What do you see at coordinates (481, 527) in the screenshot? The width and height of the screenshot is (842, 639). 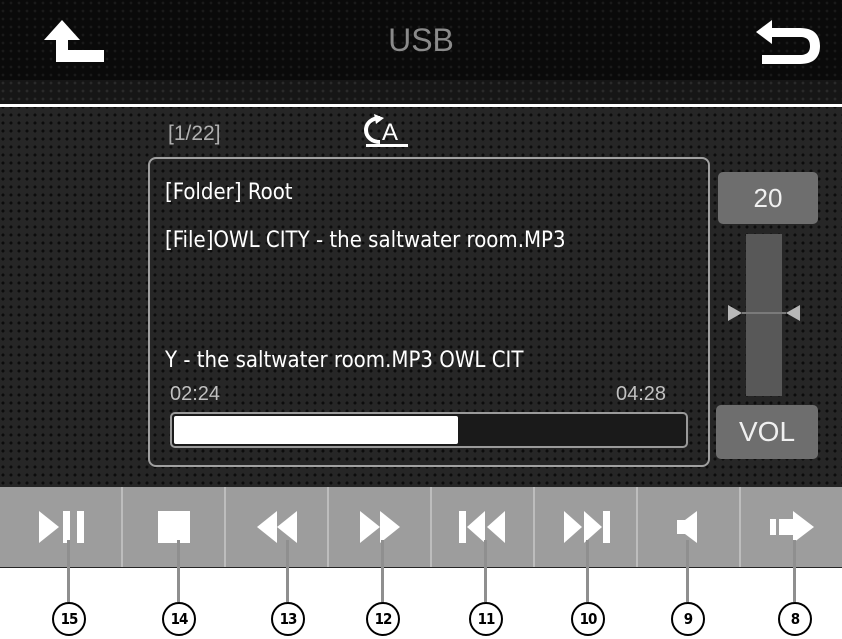 I see `previous-track-icon` at bounding box center [481, 527].